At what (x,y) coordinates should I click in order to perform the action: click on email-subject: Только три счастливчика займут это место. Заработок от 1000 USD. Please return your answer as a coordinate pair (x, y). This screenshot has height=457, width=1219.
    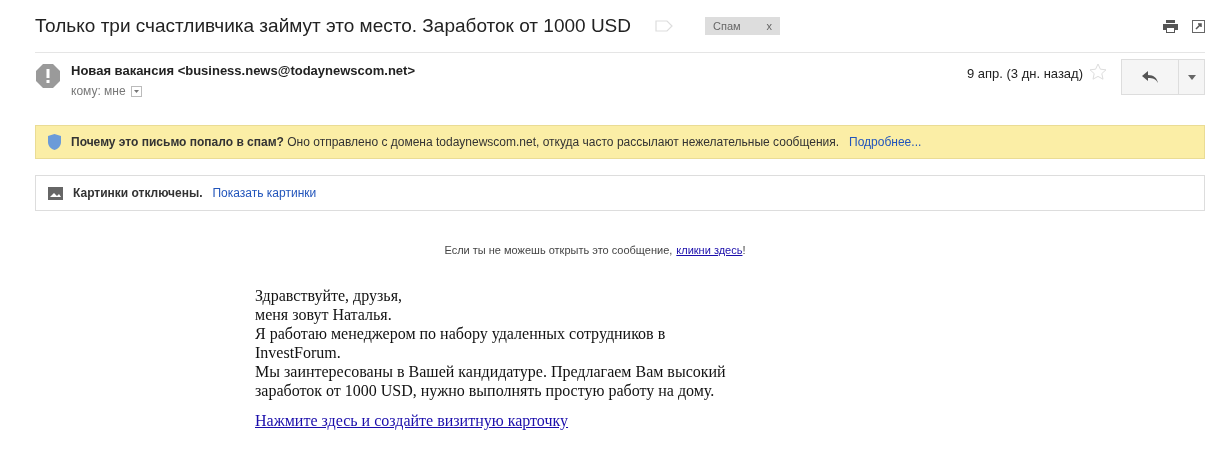
    Looking at the image, I should click on (333, 26).